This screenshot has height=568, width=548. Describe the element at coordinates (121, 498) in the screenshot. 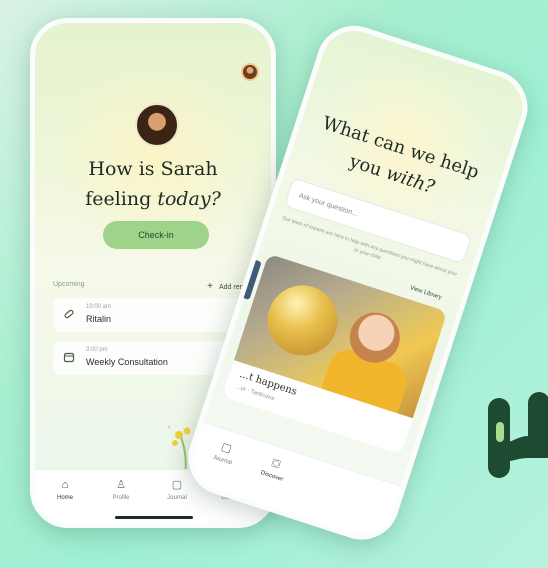

I see `tab-label: Profile` at that location.